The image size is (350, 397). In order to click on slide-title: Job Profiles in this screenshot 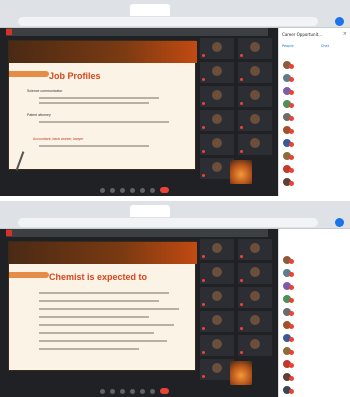, I will do `click(75, 76)`.